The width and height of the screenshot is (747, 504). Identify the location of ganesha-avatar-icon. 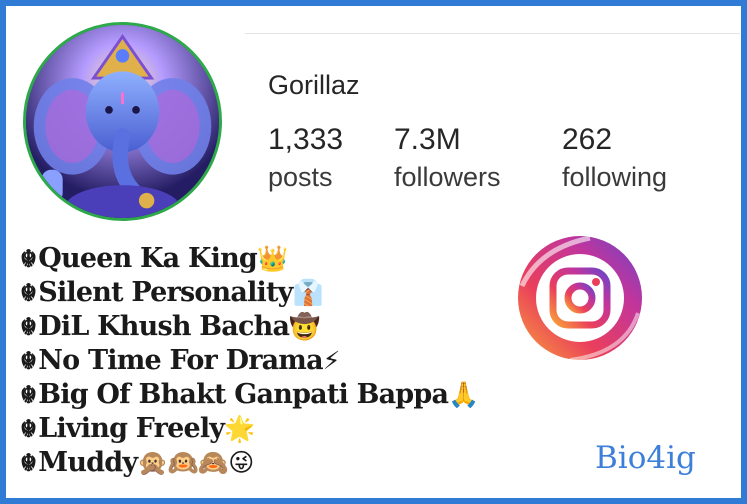
(122, 121).